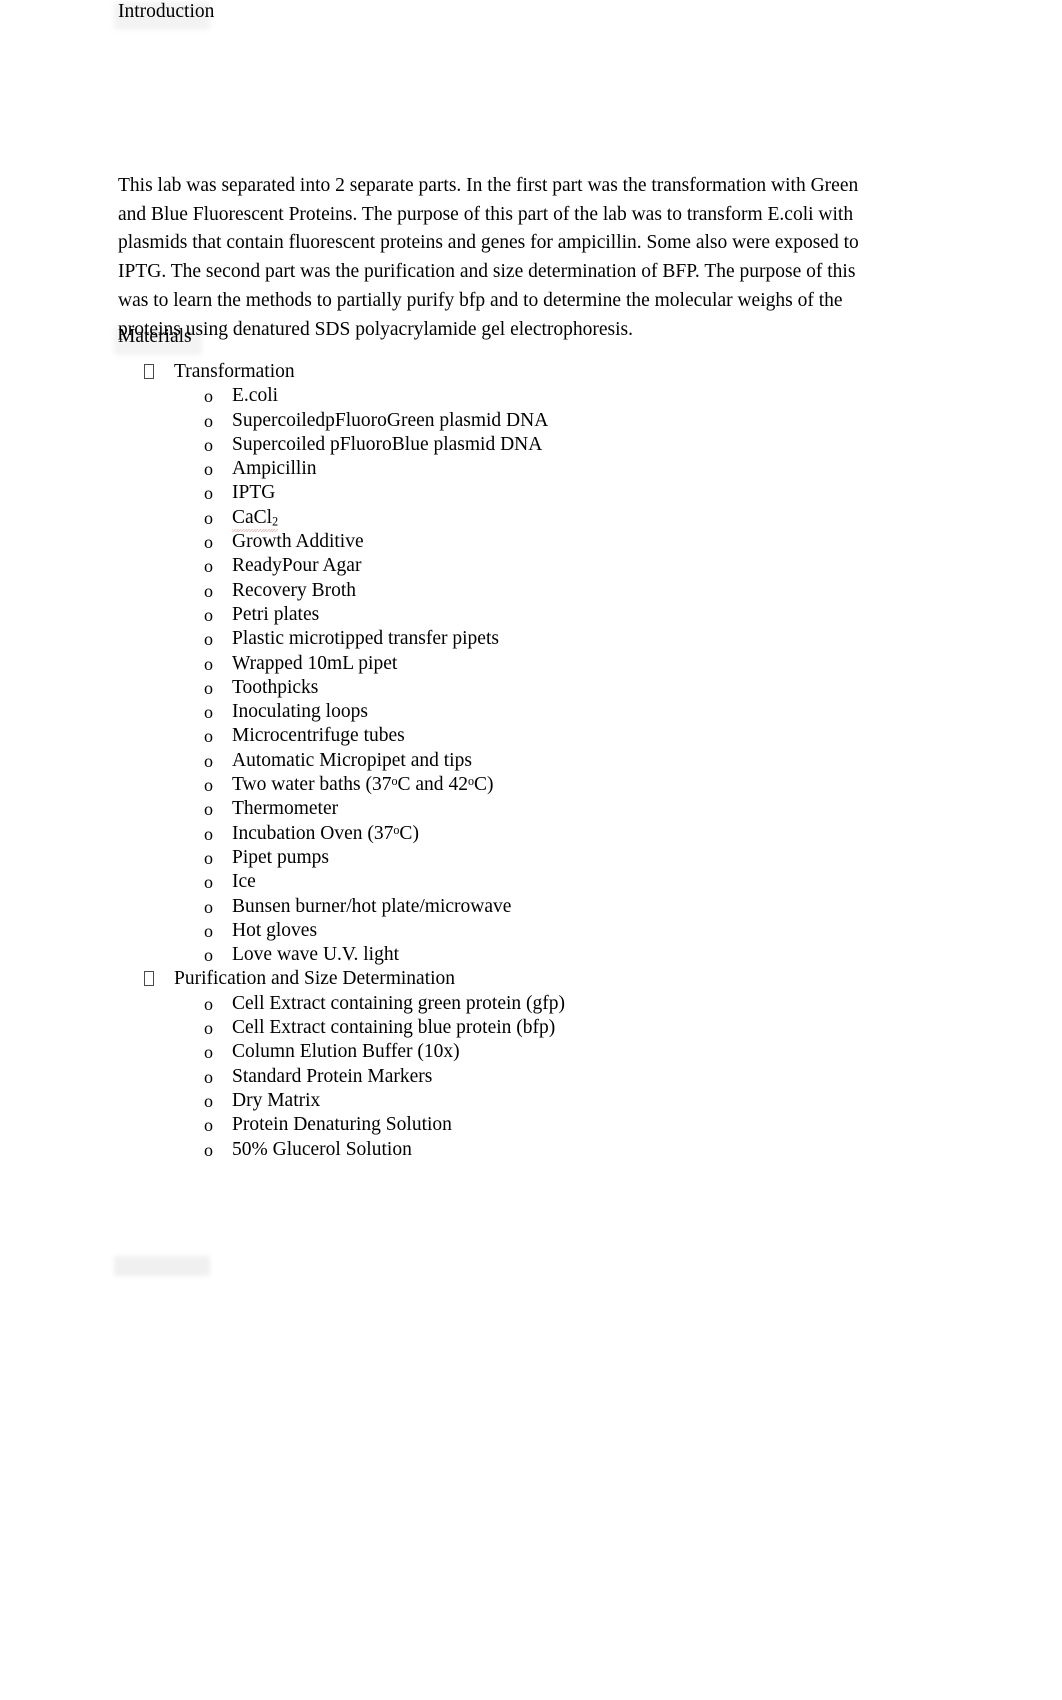 Image resolution: width=1062 pixels, height=1700 pixels. What do you see at coordinates (322, 1149) in the screenshot?
I see `material-item-label: 50% Glucerol Solution` at bounding box center [322, 1149].